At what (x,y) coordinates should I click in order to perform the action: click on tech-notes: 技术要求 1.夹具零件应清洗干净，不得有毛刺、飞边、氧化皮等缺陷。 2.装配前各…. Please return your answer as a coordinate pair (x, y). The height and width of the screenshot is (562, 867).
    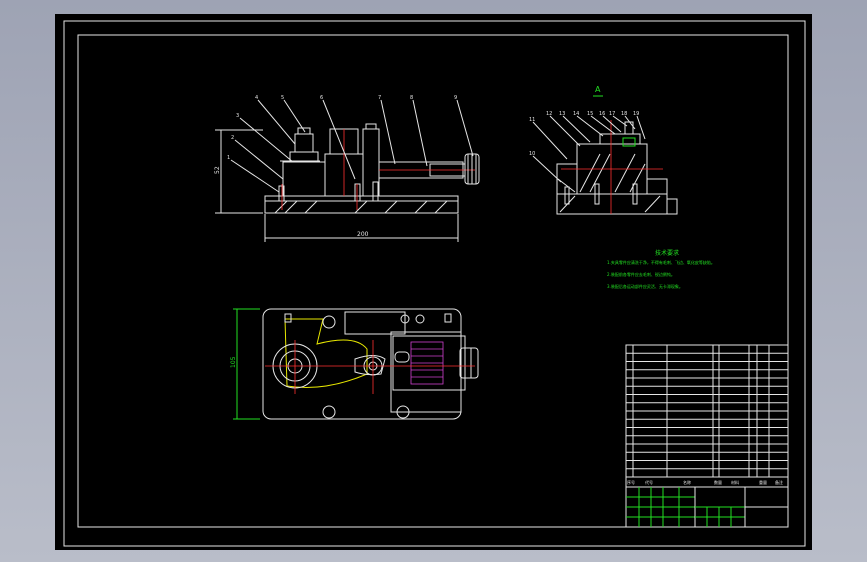
    Looking at the image, I should click on (661, 269).